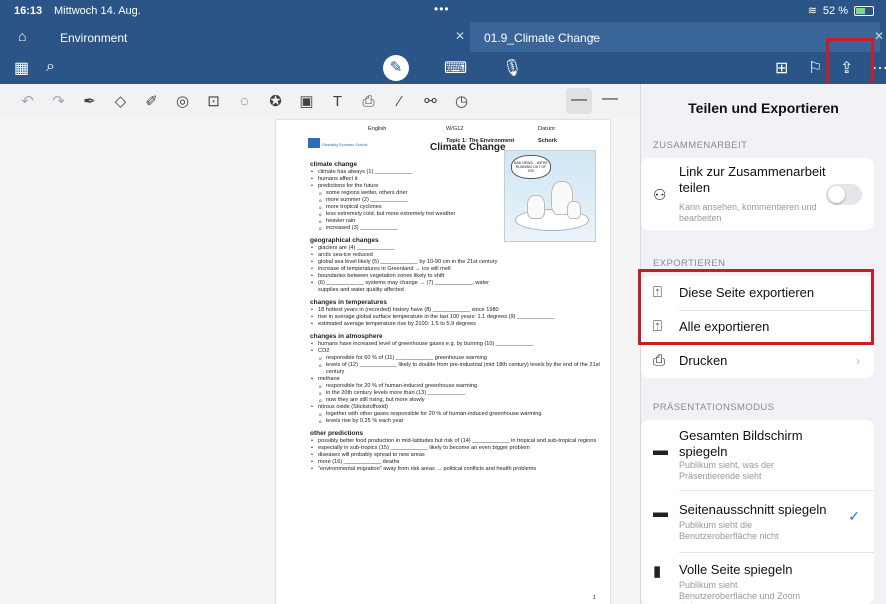  I want to click on multitask-dots-icon: •••, so click(442, 9).